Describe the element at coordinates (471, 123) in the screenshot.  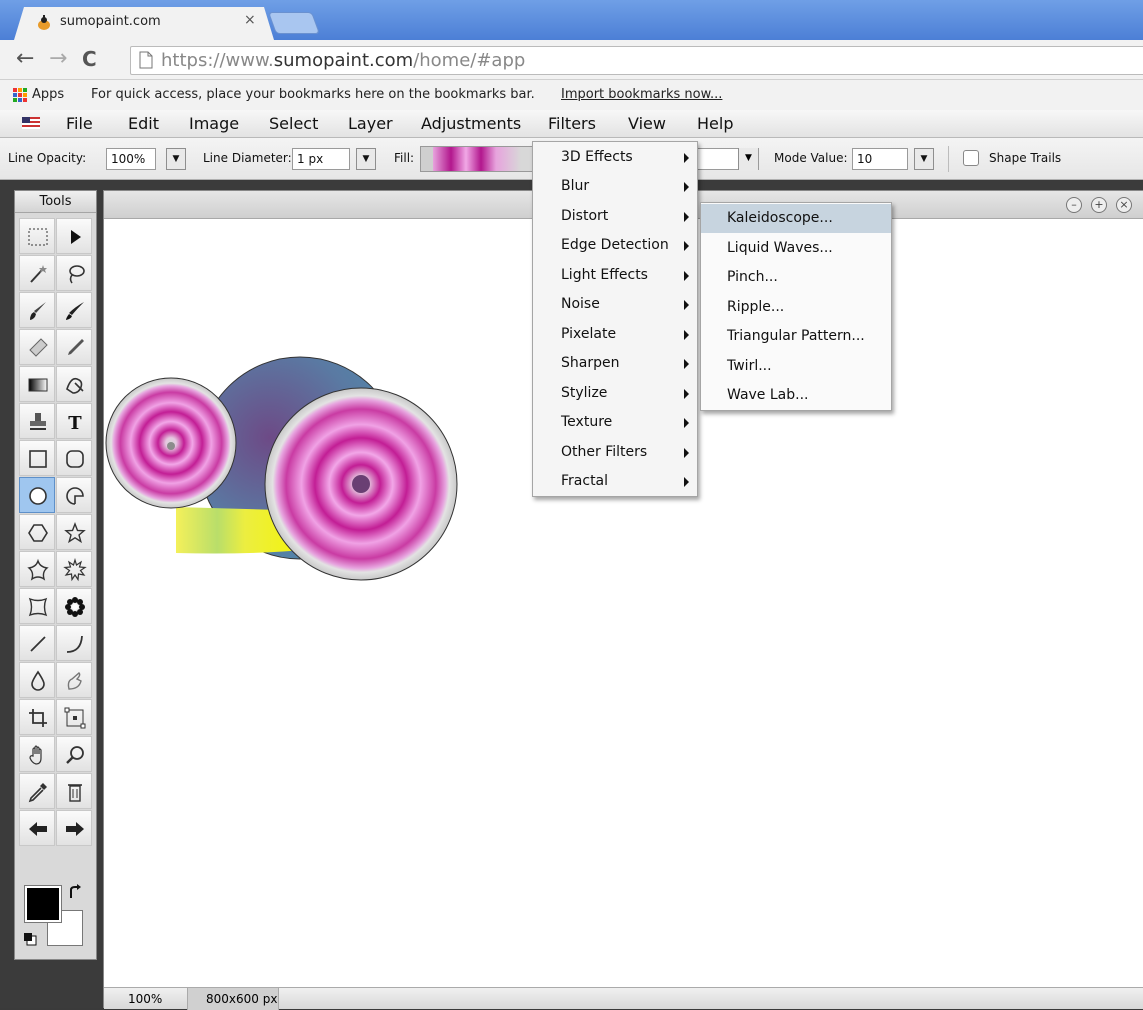
I see `menu-adjustments: Adjustments` at that location.